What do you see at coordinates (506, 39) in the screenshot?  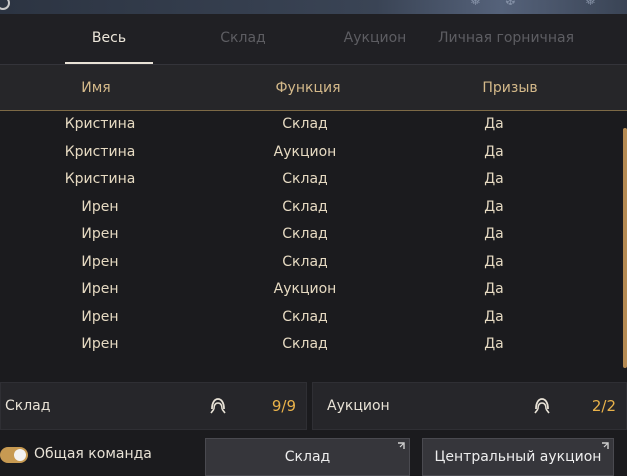 I see `tab-personal-maid: Личная горничная` at bounding box center [506, 39].